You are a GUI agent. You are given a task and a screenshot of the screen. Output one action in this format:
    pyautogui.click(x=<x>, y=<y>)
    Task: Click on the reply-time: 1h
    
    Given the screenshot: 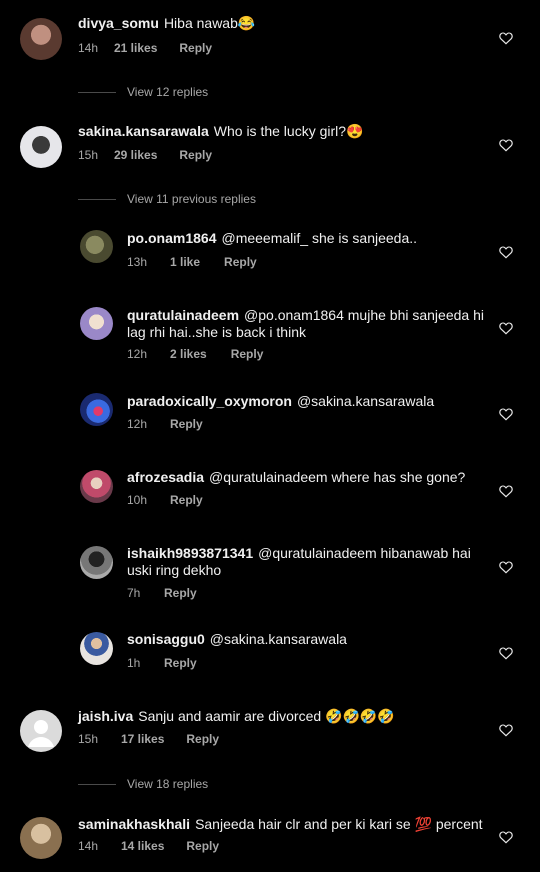 What is the action you would take?
    pyautogui.click(x=134, y=663)
    